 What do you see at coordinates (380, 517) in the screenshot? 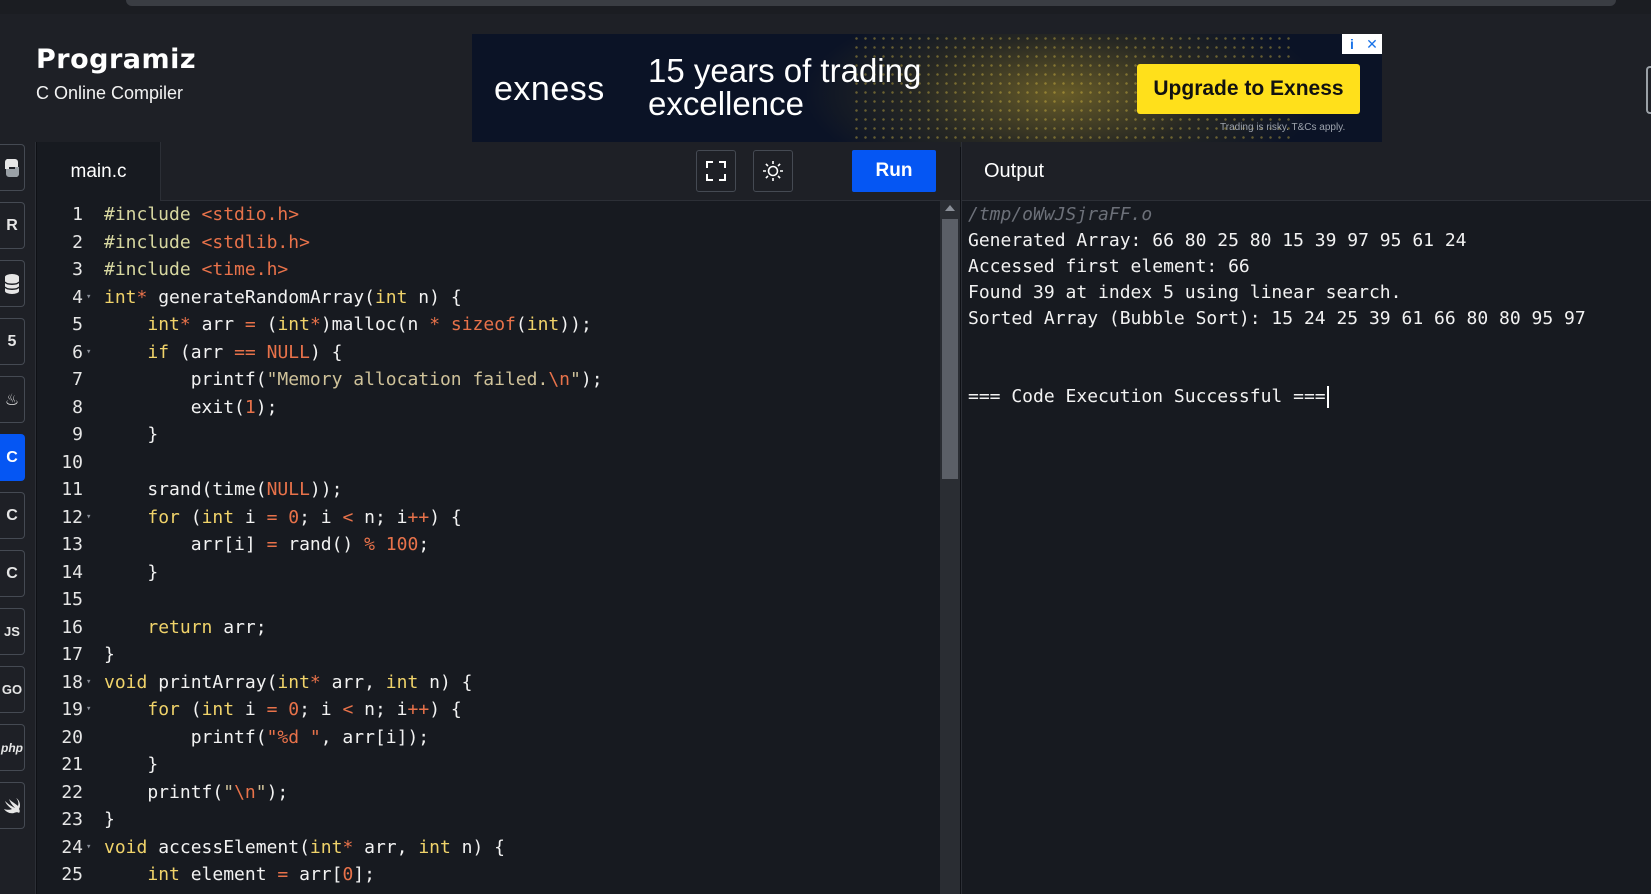
I see `code-token: n; i` at bounding box center [380, 517].